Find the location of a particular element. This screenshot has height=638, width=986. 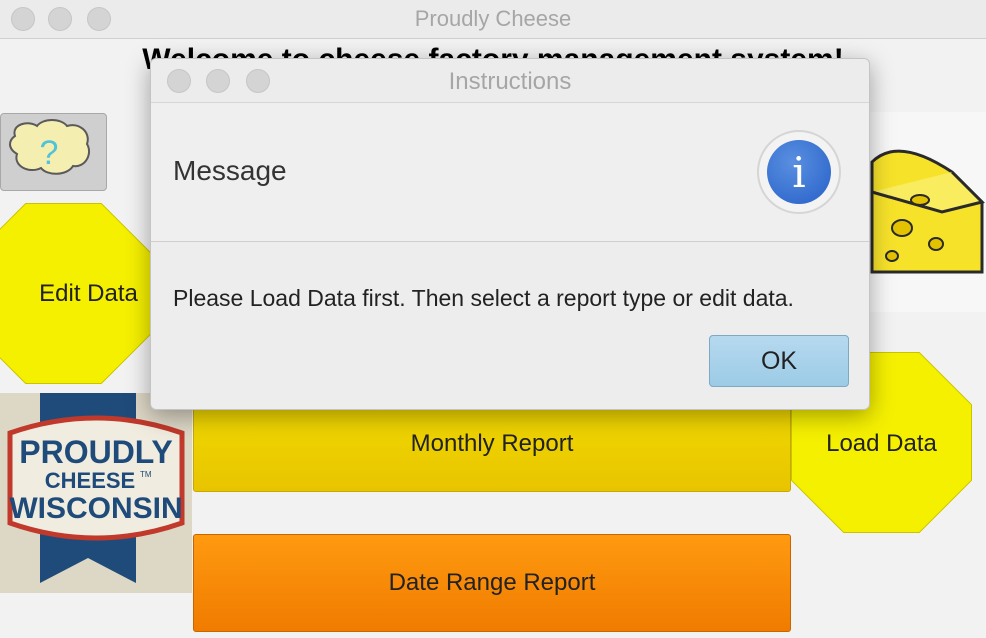

logo-line-1: PROUDLY is located at coordinates (96, 452).